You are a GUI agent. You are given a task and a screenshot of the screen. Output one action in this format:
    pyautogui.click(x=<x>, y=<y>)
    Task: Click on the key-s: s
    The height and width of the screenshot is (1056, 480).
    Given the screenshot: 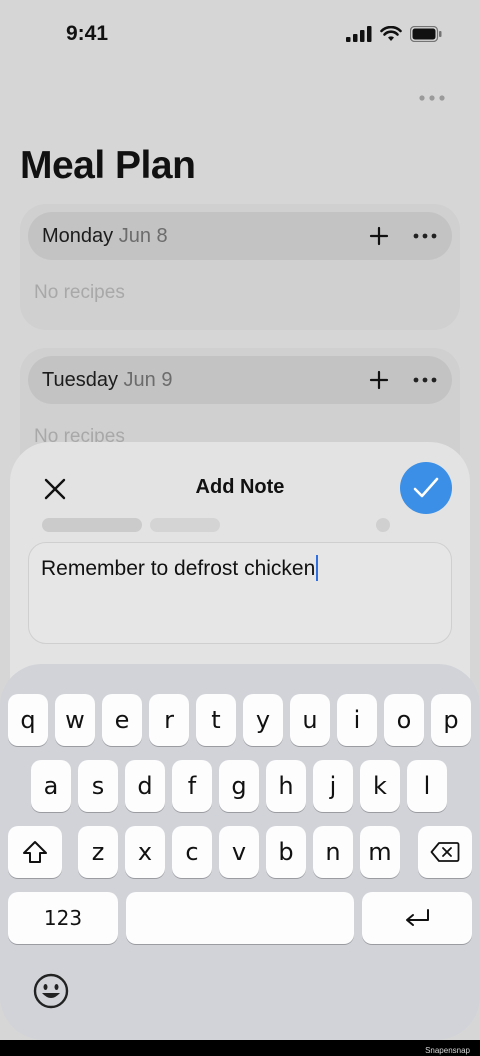 What is the action you would take?
    pyautogui.click(x=98, y=786)
    